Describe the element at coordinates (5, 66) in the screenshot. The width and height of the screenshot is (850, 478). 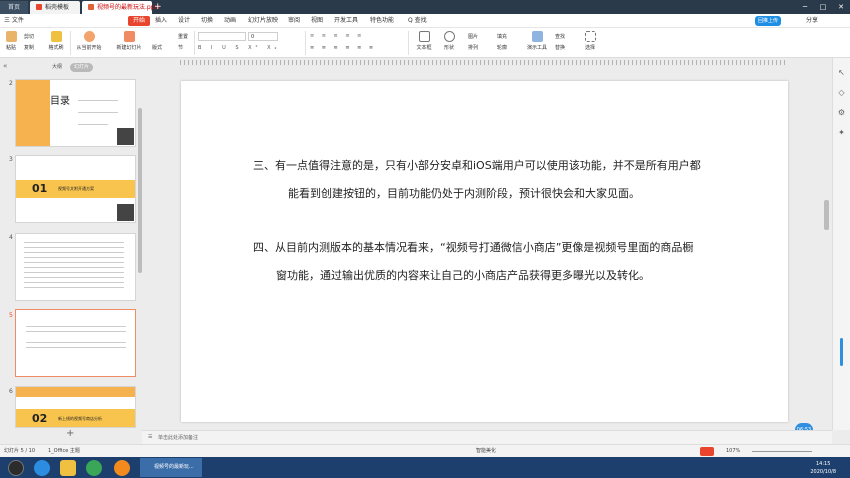
I see `collapse-panel-icon: «` at that location.